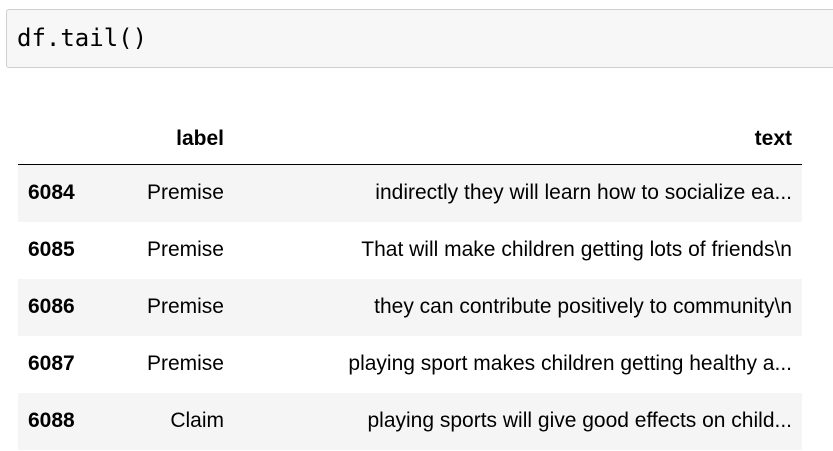 The image size is (833, 451). What do you see at coordinates (51, 363) in the screenshot?
I see `row-index: 6087` at bounding box center [51, 363].